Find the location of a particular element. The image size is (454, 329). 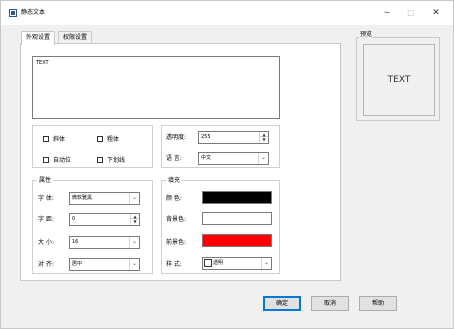

italic-checkbox: 斜体 is located at coordinates (54, 138).